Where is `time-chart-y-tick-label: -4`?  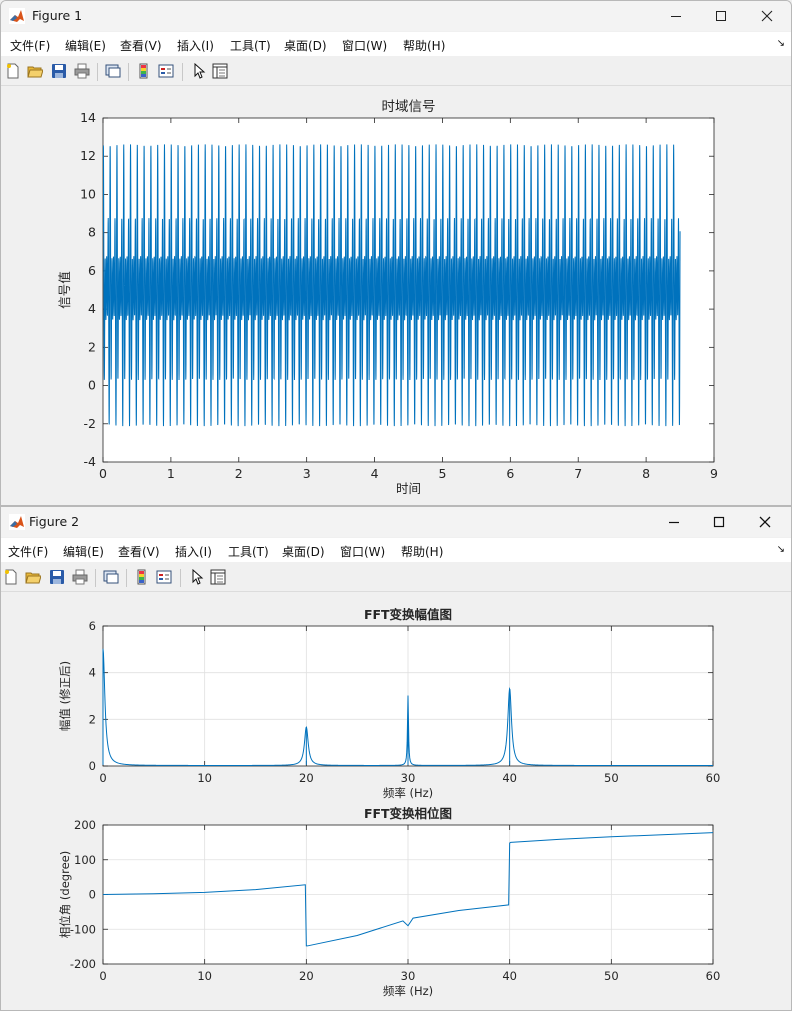 time-chart-y-tick-label: -4 is located at coordinates (90, 461).